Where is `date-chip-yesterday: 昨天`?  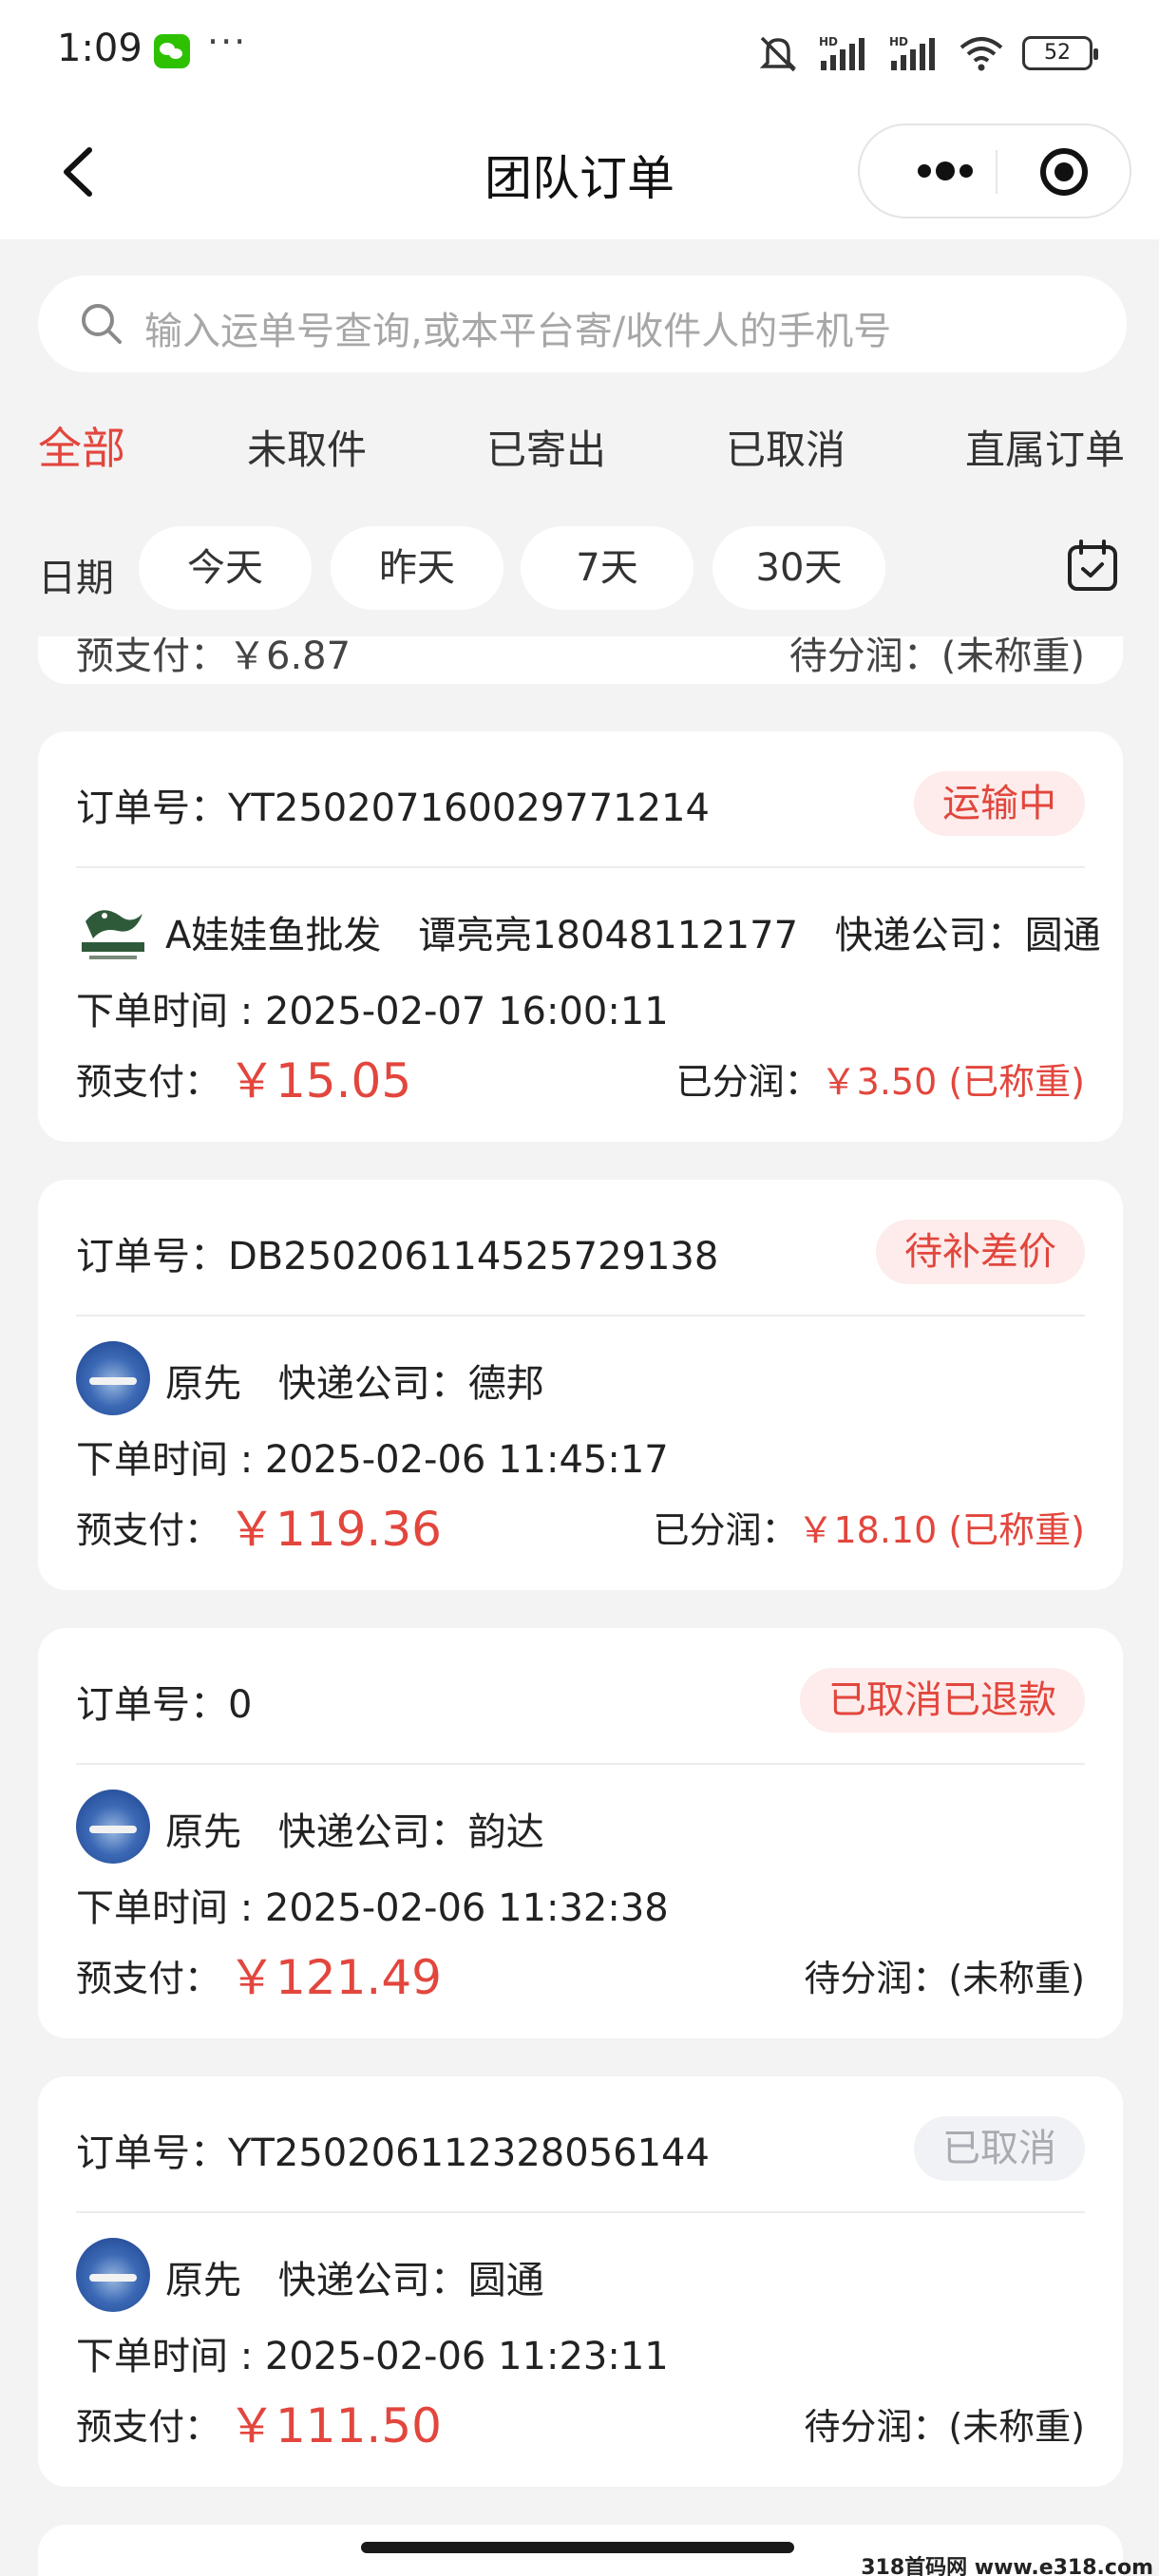 date-chip-yesterday: 昨天 is located at coordinates (417, 568).